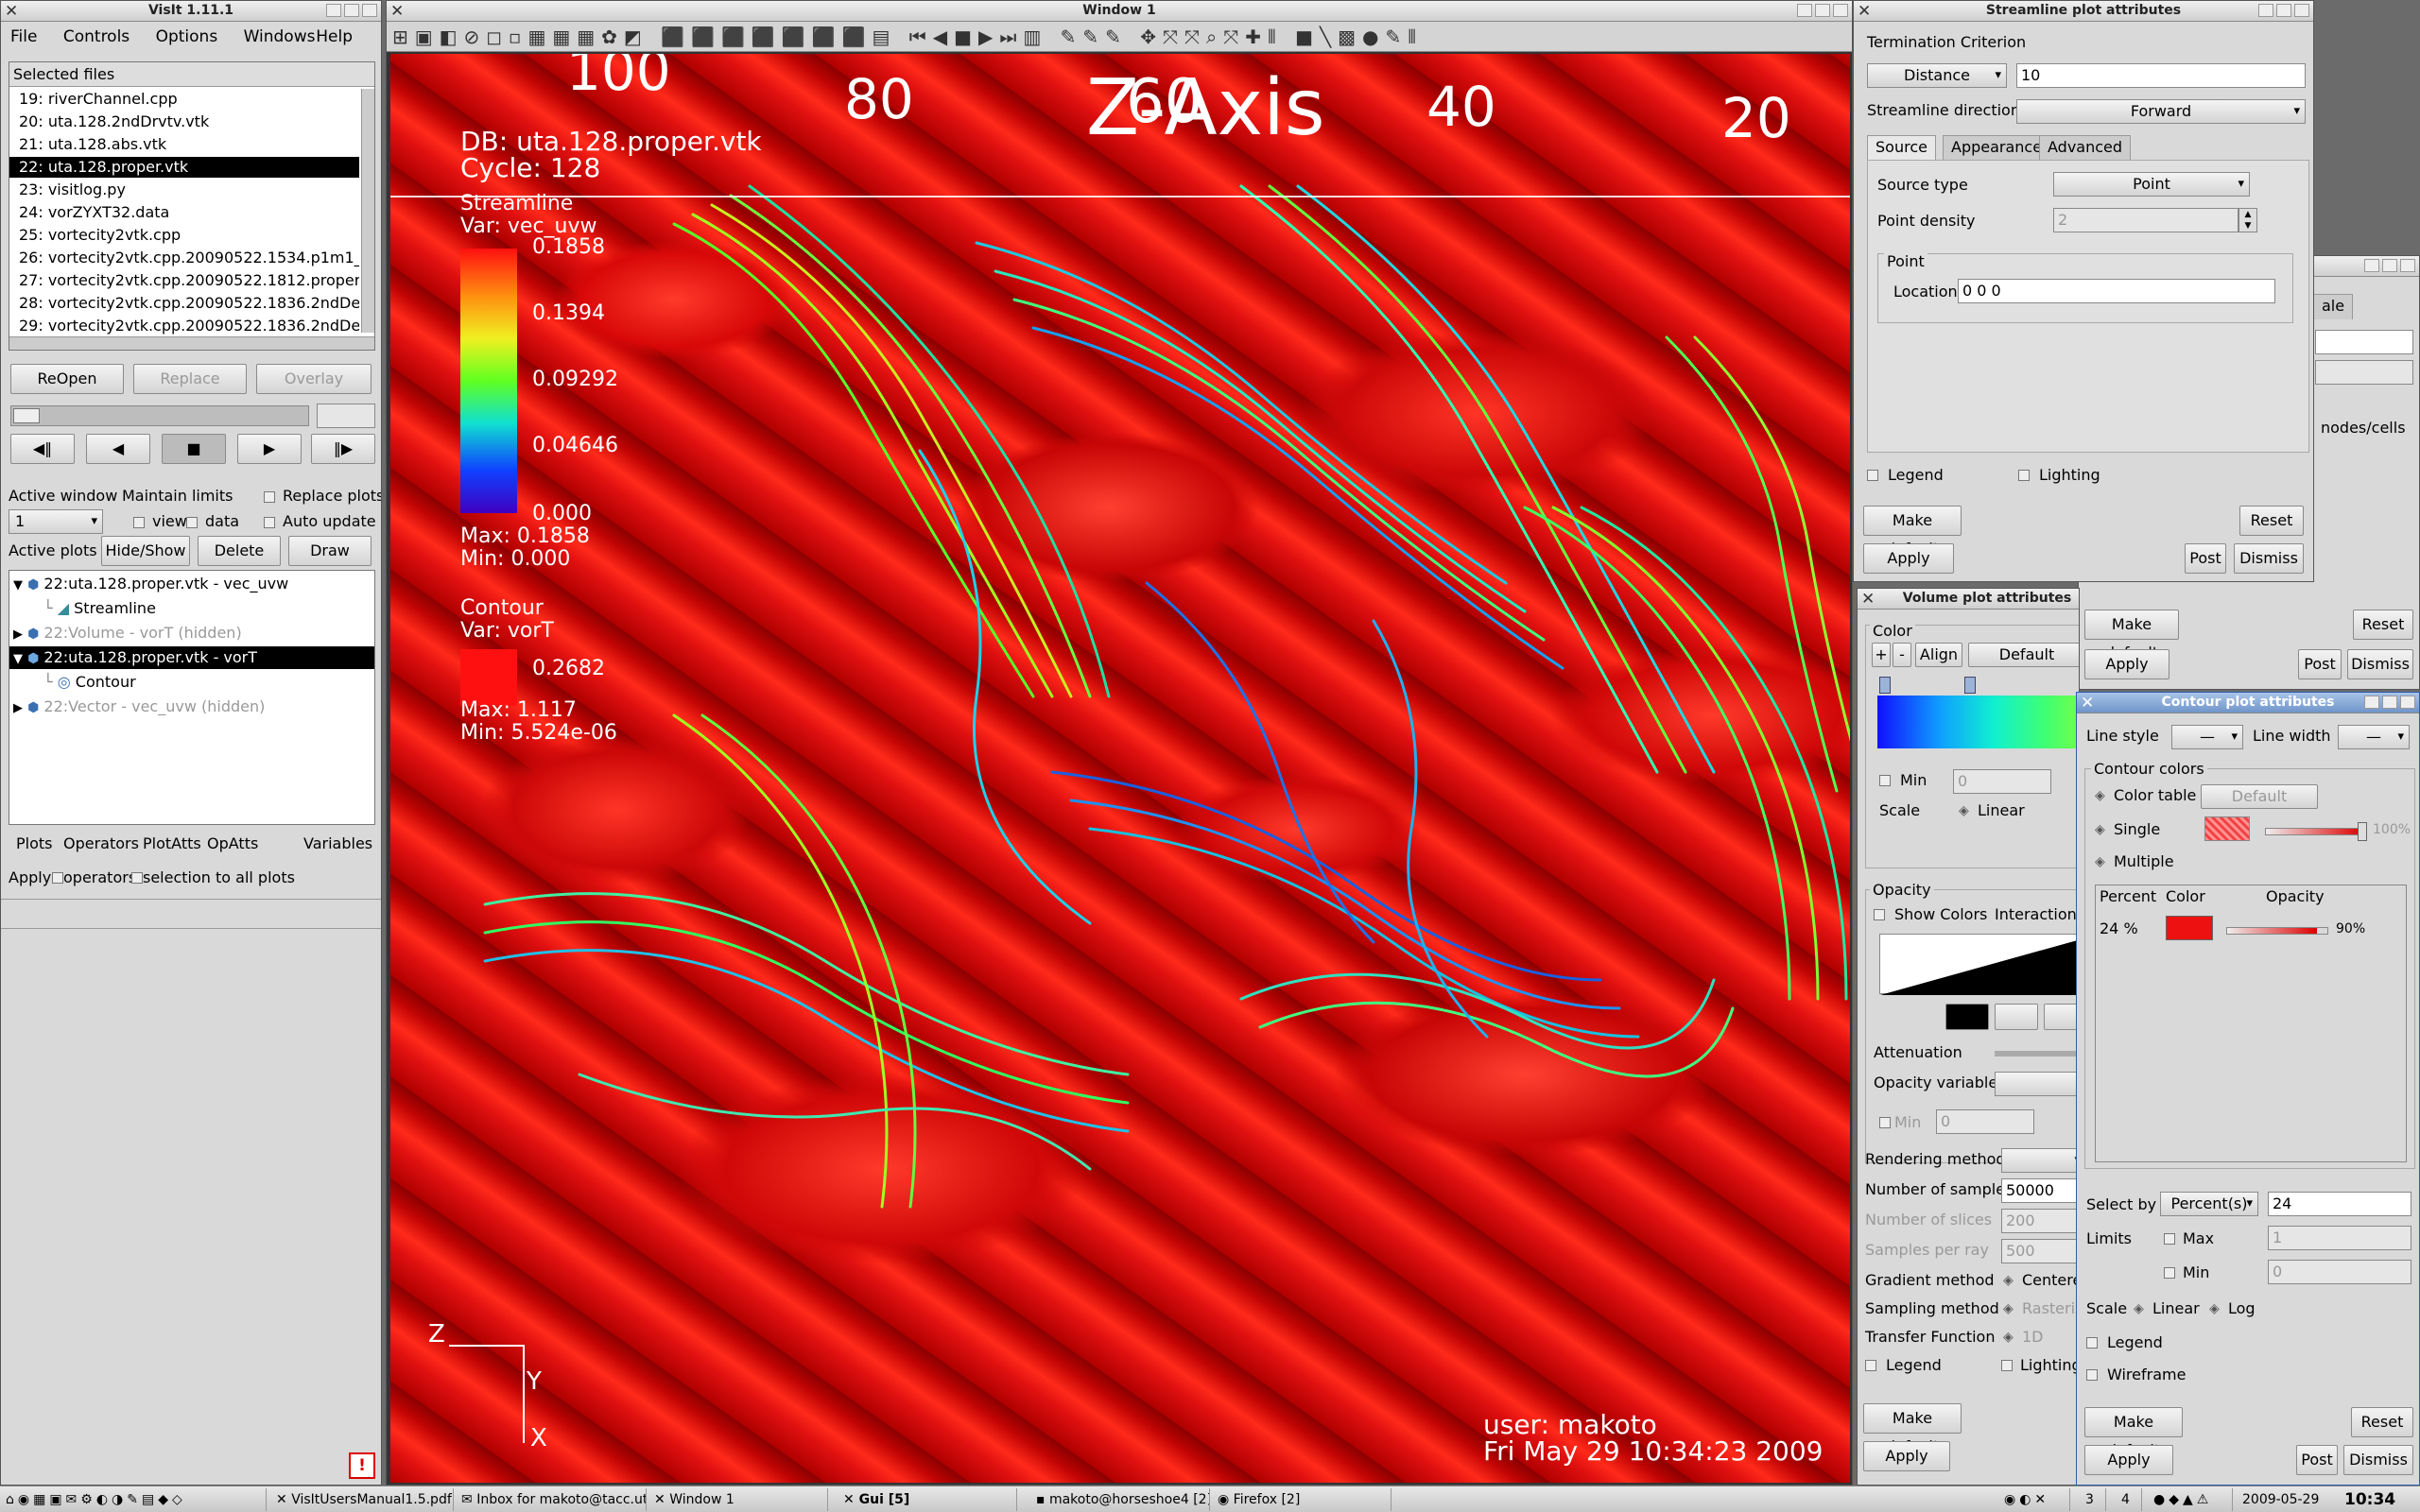 This screenshot has height=1512, width=2420. Describe the element at coordinates (1967, 1017) in the screenshot. I see `ramp-flat-button` at that location.